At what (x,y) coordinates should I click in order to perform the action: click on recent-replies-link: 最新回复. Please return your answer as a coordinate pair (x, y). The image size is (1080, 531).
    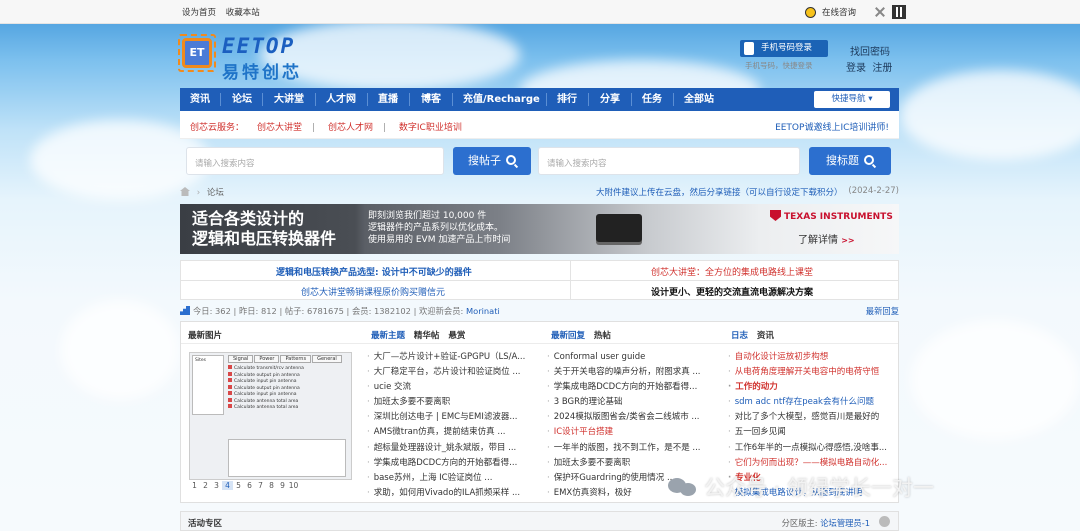
    Looking at the image, I should click on (882, 311).